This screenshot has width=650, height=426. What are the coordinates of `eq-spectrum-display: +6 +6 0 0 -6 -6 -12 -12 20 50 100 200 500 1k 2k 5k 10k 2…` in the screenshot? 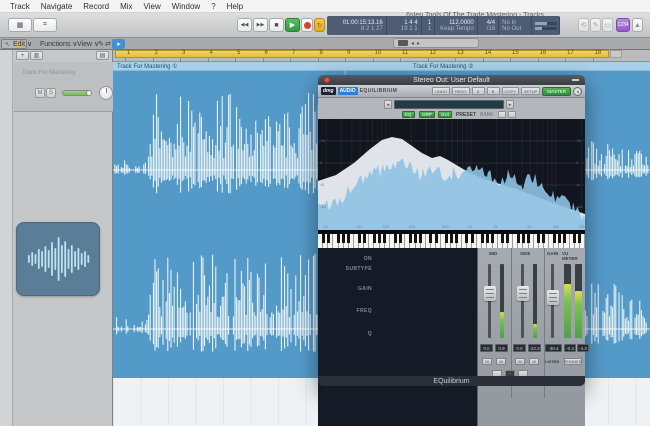 It's located at (451, 174).